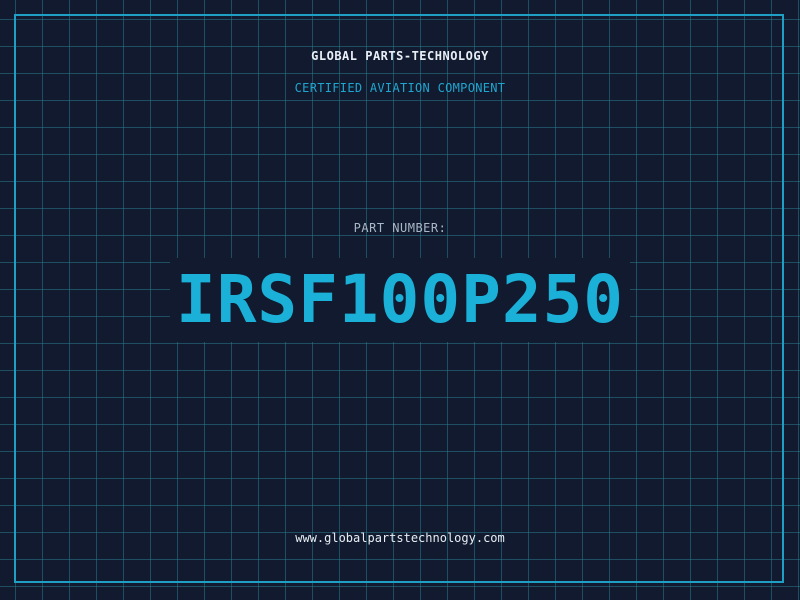 The height and width of the screenshot is (600, 800). I want to click on company-name: GLOBAL PARTS-TECHNOLOGY, so click(400, 56).